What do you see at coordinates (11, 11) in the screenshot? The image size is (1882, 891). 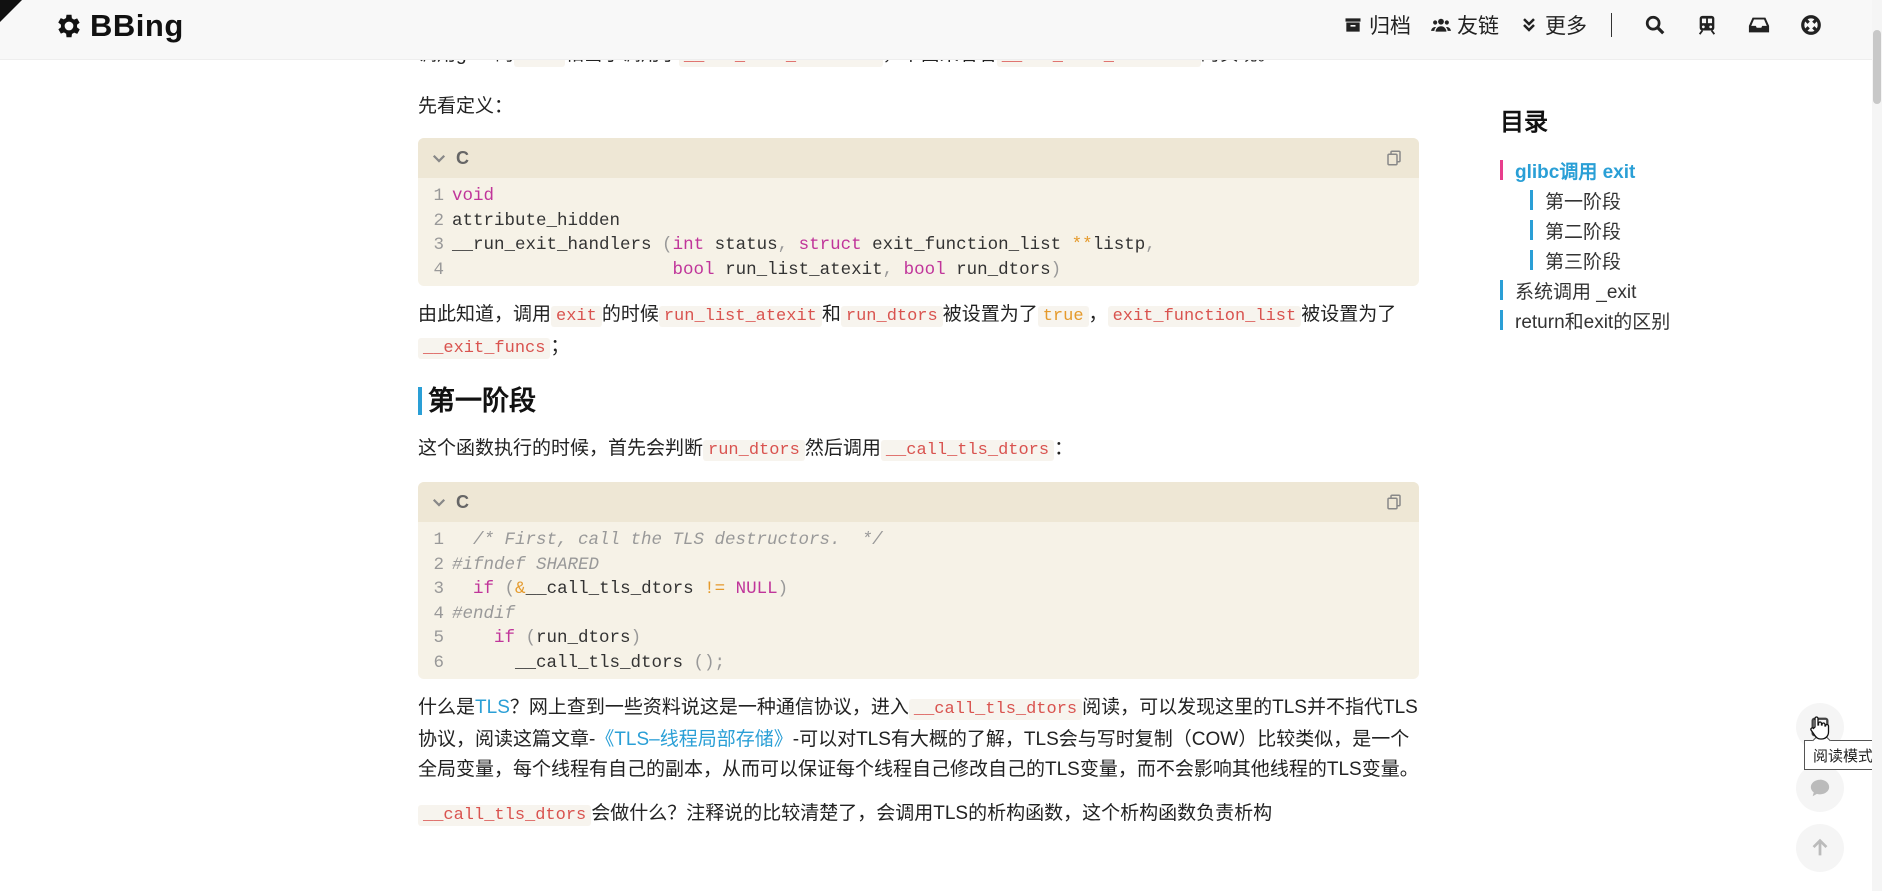 I see `corner-ribbon` at bounding box center [11, 11].